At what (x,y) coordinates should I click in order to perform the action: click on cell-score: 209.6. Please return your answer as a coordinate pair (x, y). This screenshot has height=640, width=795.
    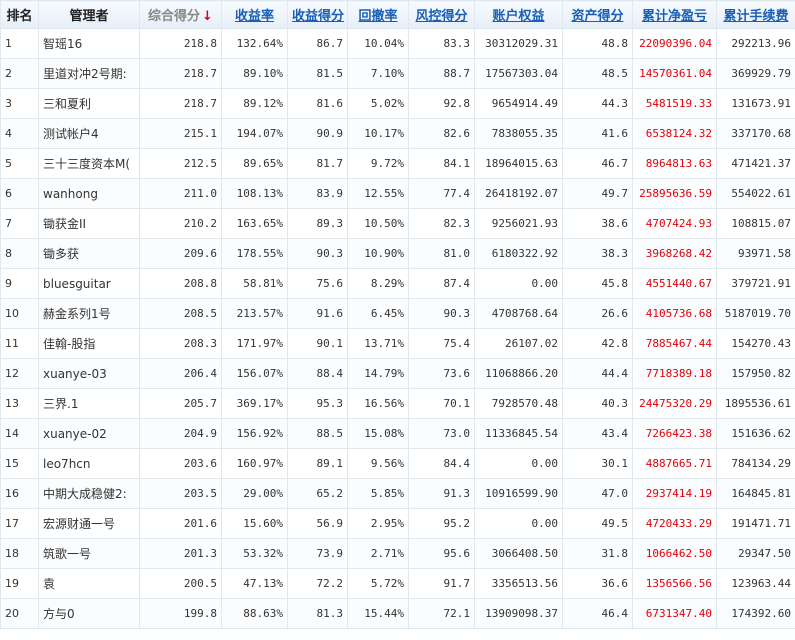
    Looking at the image, I should click on (180, 253).